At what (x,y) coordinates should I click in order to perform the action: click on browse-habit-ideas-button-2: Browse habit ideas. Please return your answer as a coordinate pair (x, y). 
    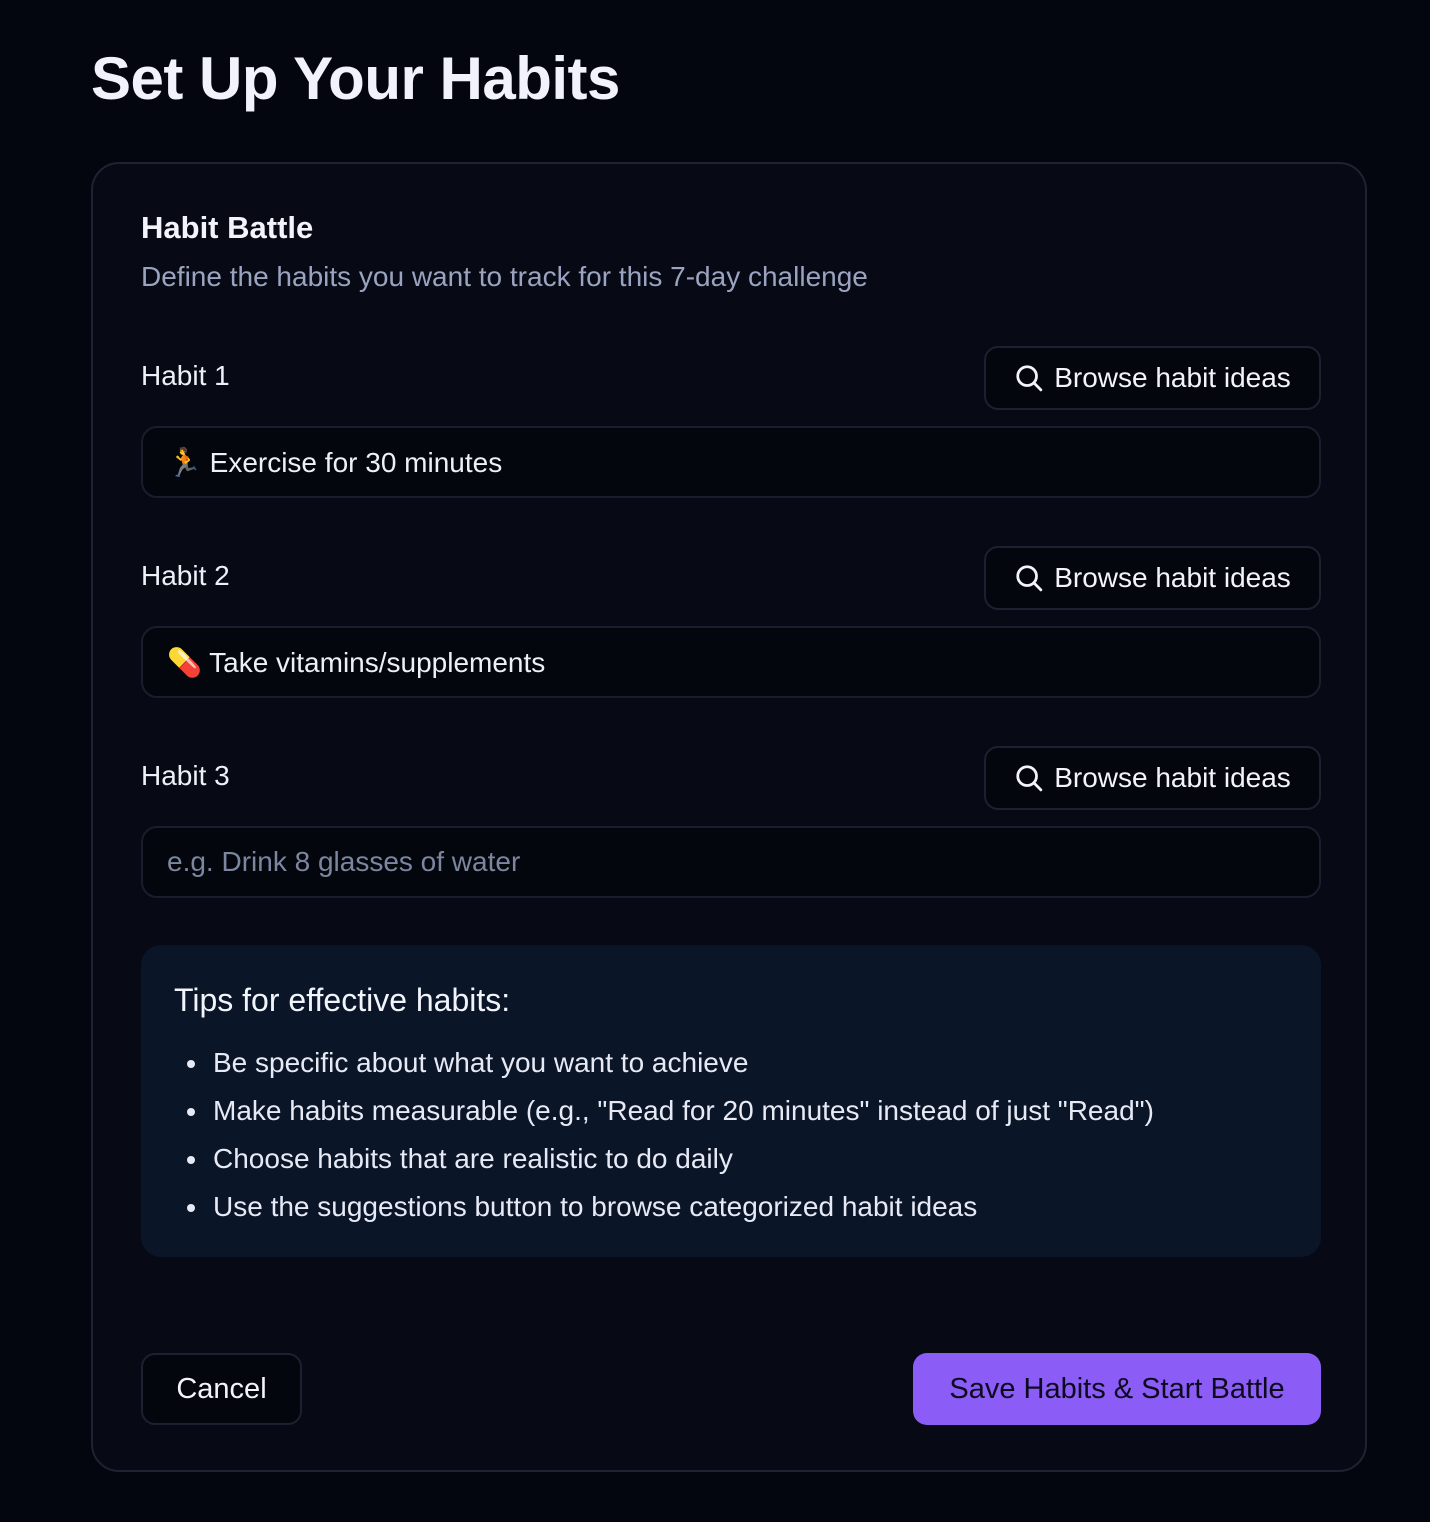
    Looking at the image, I should click on (1152, 578).